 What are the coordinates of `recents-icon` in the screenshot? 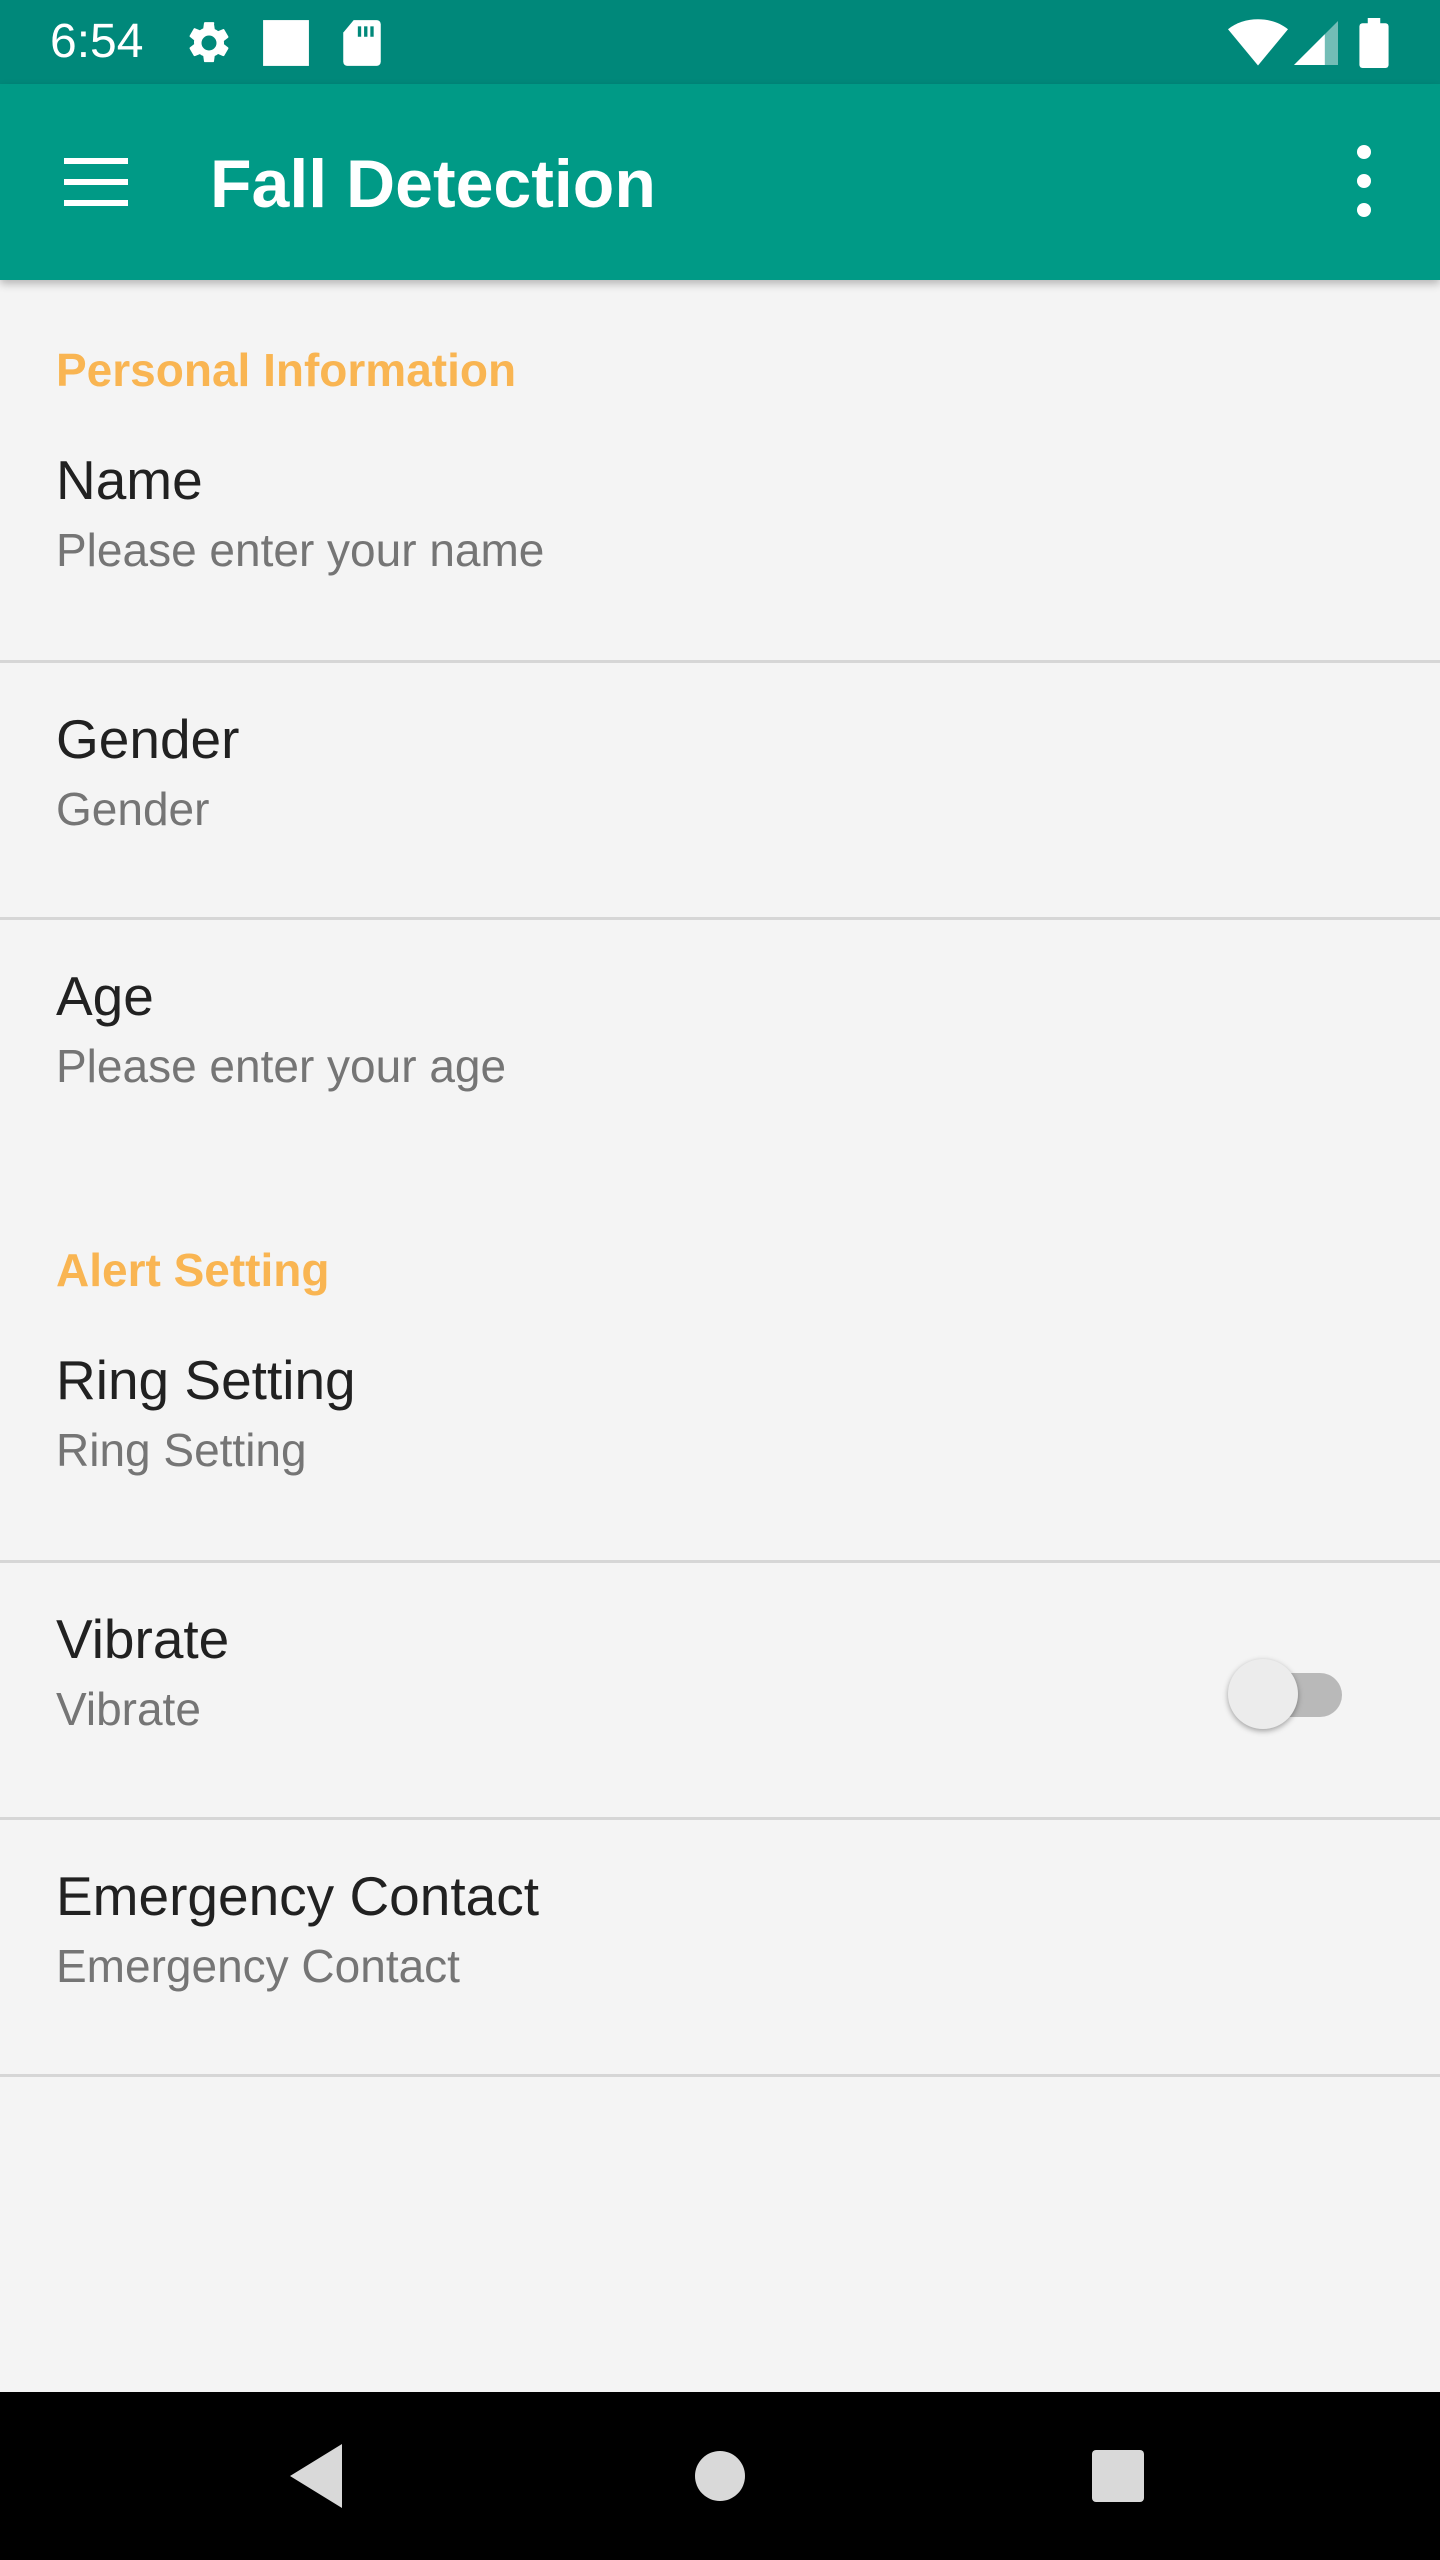 It's located at (1118, 2476).